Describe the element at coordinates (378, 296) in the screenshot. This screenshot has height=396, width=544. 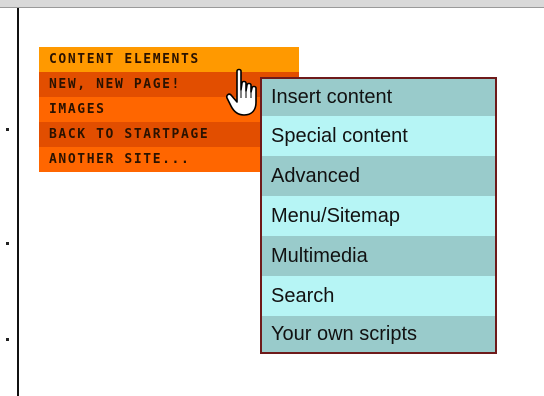
I see `submenu-item-search: Search` at that location.